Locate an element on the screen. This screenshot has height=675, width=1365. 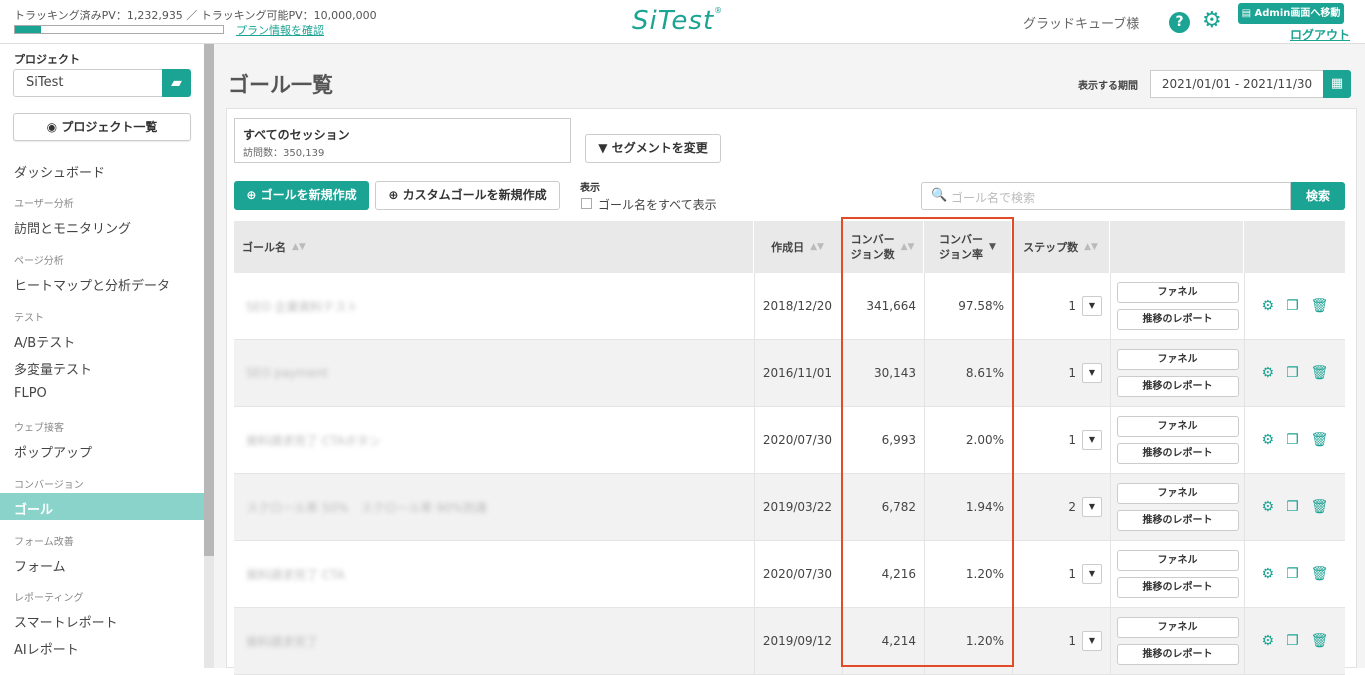
plan-info-link: プラン情報を確認 is located at coordinates (280, 30).